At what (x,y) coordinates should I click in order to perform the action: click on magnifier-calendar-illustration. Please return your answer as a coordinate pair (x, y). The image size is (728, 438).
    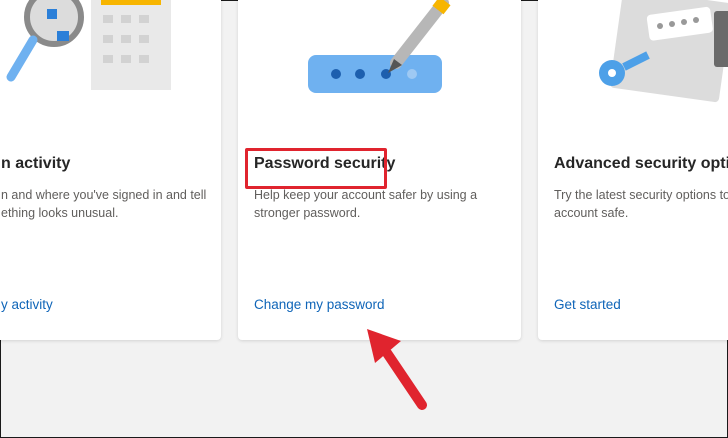
    Looking at the image, I should click on (88, 45).